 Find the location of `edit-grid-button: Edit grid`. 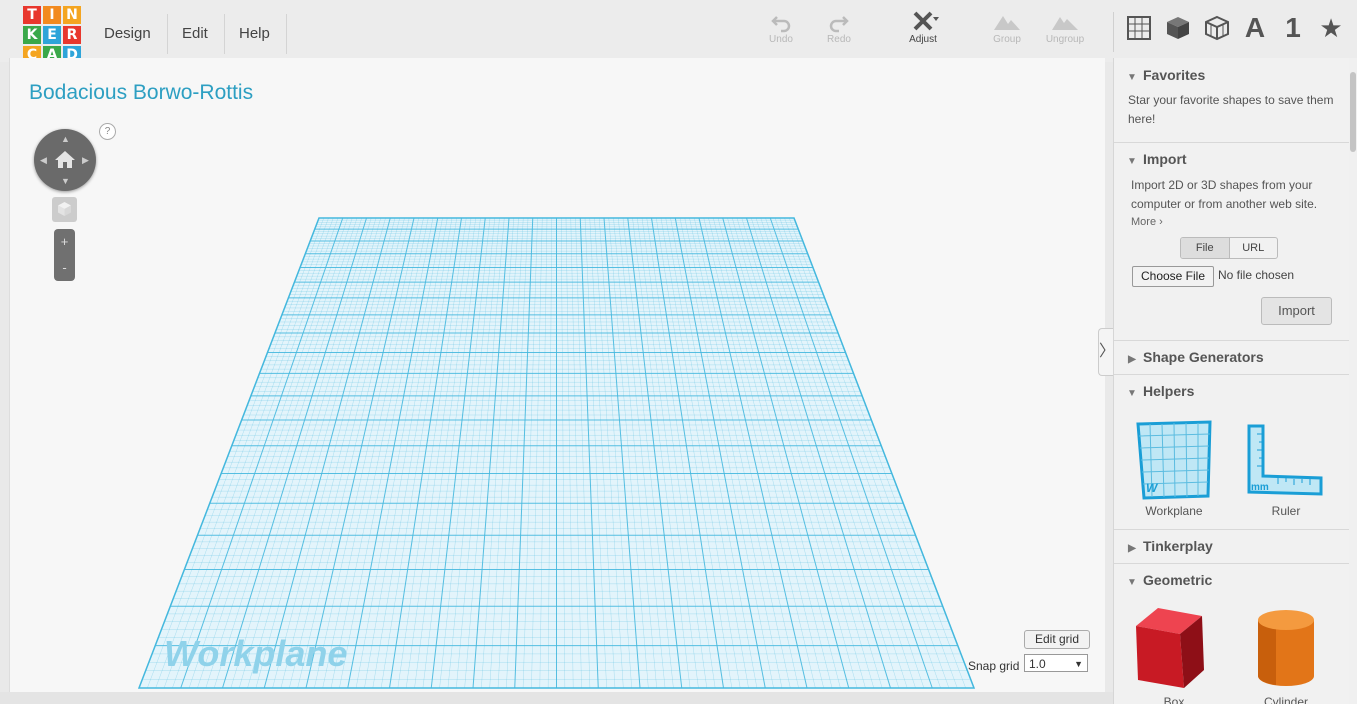

edit-grid-button: Edit grid is located at coordinates (1057, 639).